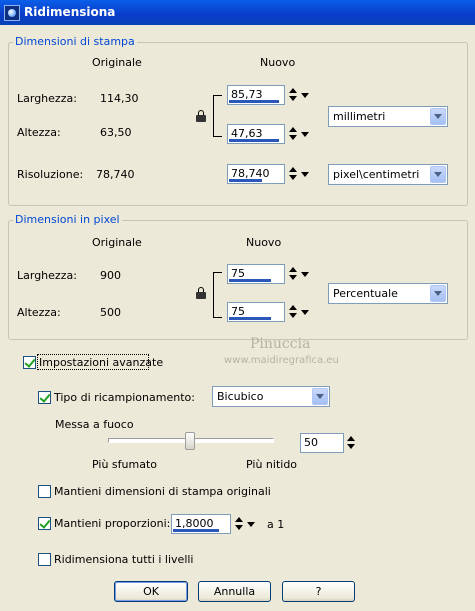  Describe the element at coordinates (234, 591) in the screenshot. I see `cancel-button: Annulla` at that location.